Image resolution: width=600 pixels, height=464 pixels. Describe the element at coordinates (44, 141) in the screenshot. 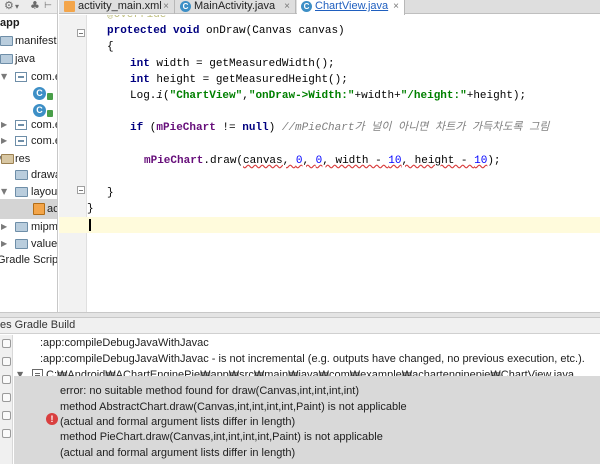

I see `tree-item-label: com.e` at that location.